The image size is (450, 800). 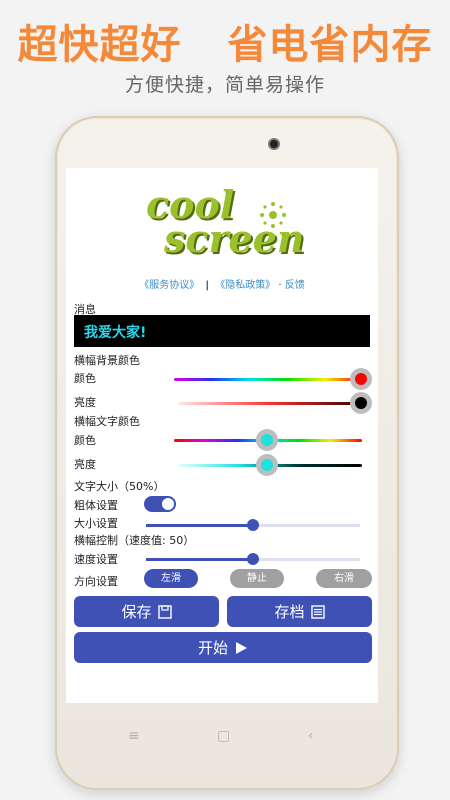 I want to click on bg-brightness-slider-thumb, so click(x=361, y=403).